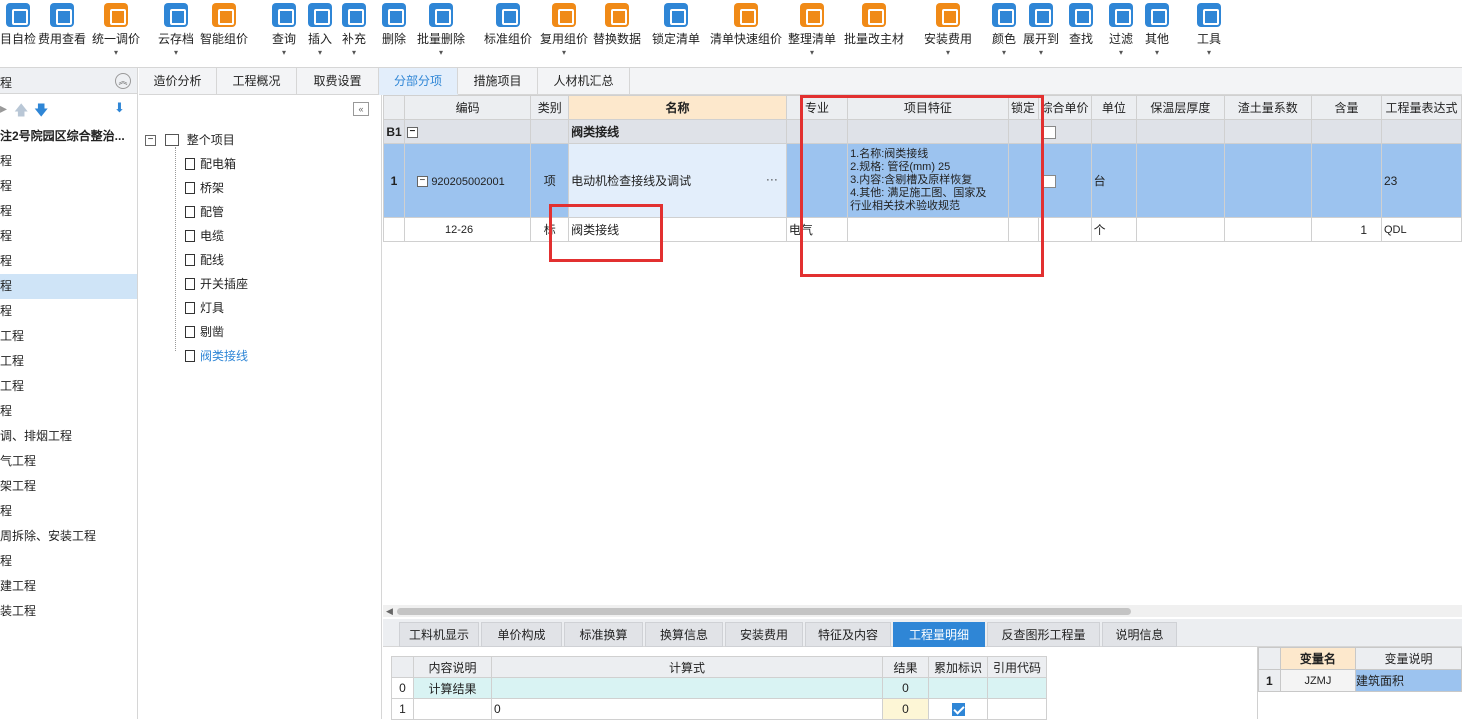 The width and height of the screenshot is (1462, 720). What do you see at coordinates (1114, 229) in the screenshot?
I see `quota-unit-cell: 个` at bounding box center [1114, 229].